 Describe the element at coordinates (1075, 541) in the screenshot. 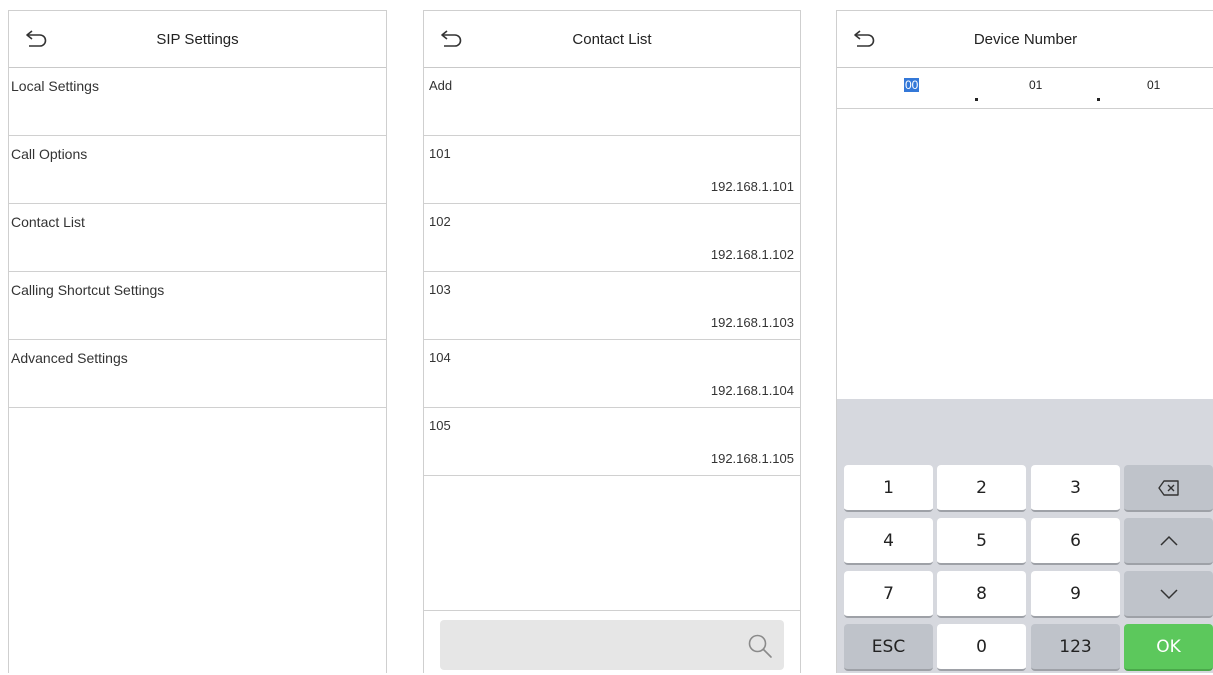

I see `key-6: 6` at that location.